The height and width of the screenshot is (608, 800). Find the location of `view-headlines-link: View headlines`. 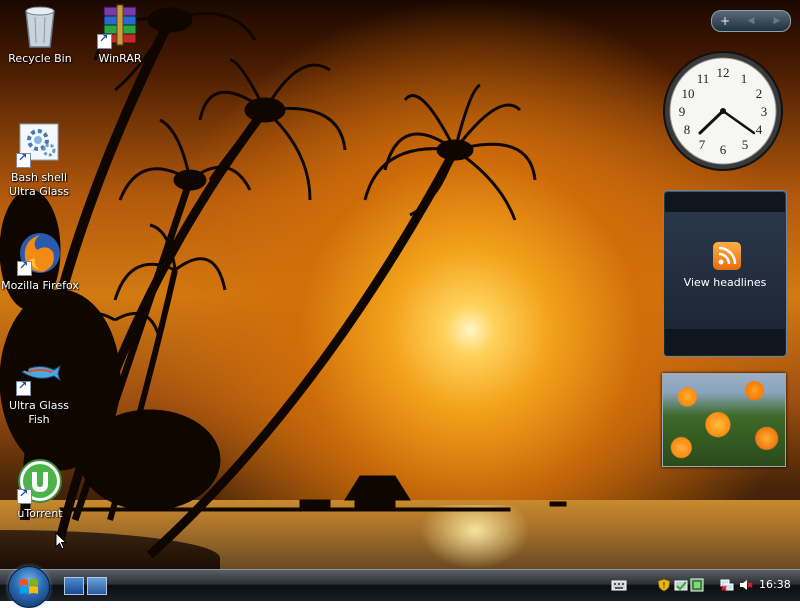

view-headlines-link: View headlines is located at coordinates (725, 282).